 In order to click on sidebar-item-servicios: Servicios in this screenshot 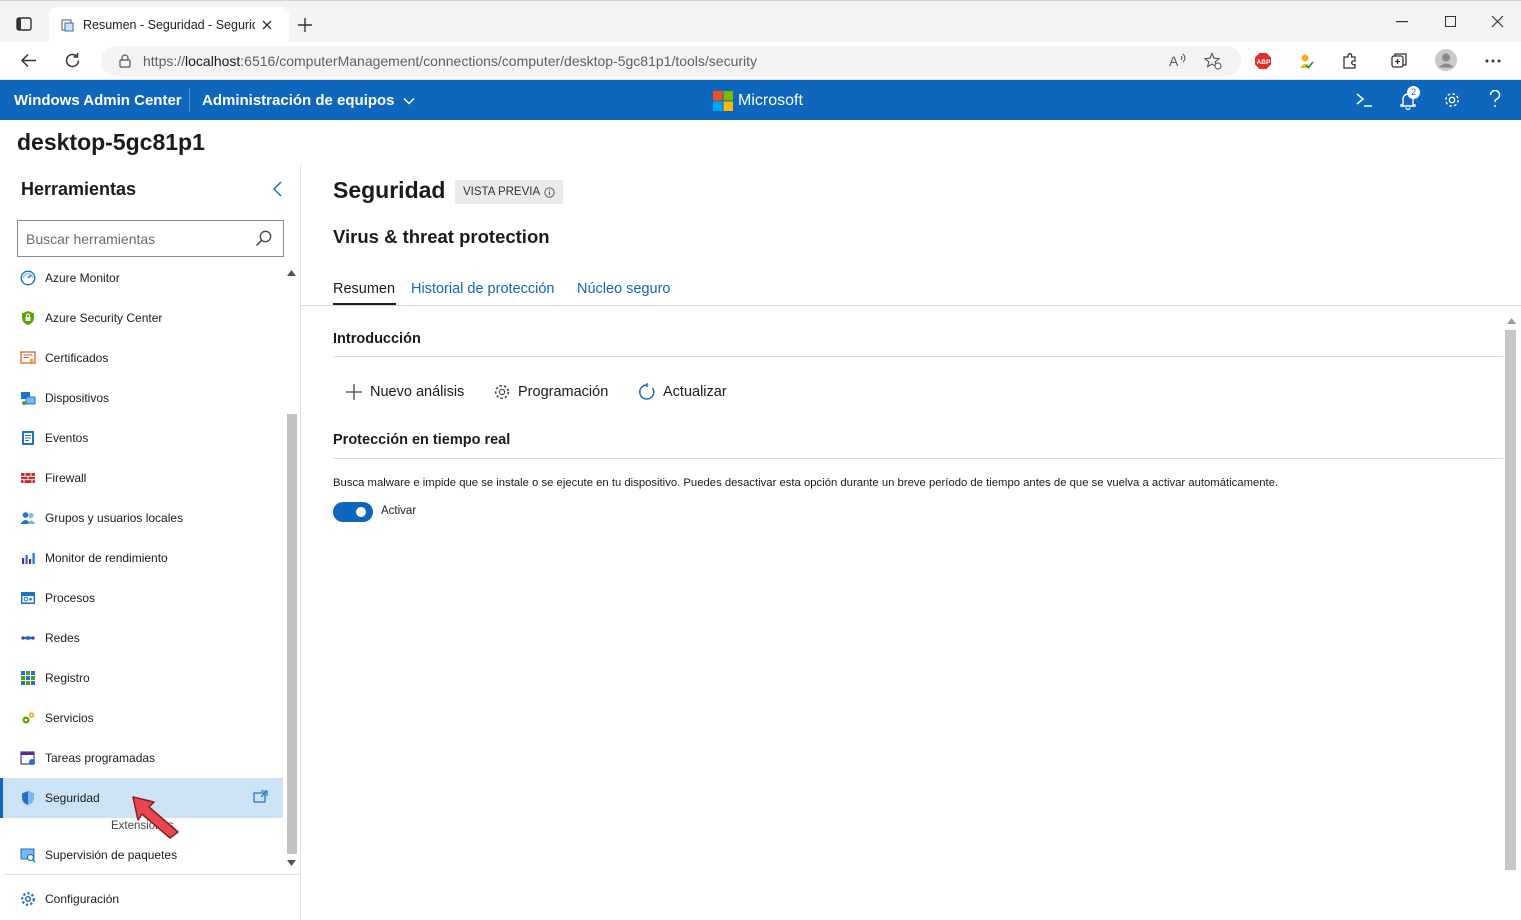, I will do `click(143, 718)`.